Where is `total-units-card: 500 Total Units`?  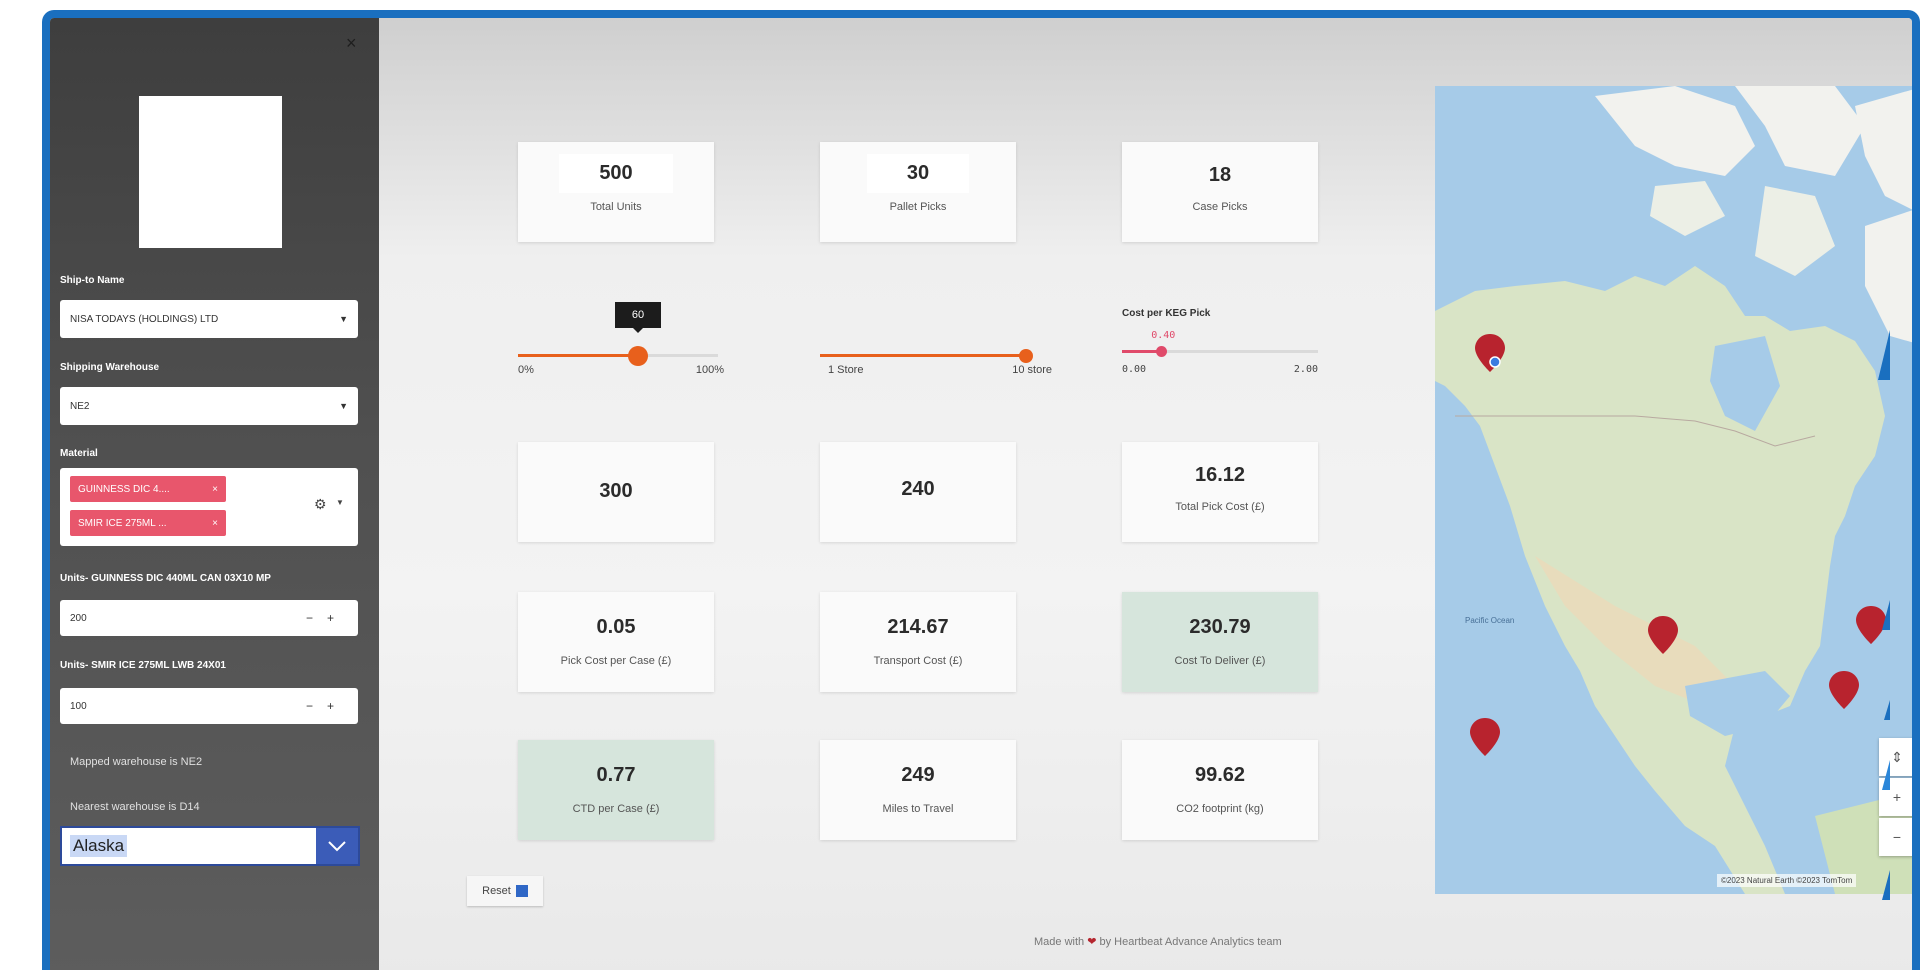 total-units-card: 500 Total Units is located at coordinates (616, 192).